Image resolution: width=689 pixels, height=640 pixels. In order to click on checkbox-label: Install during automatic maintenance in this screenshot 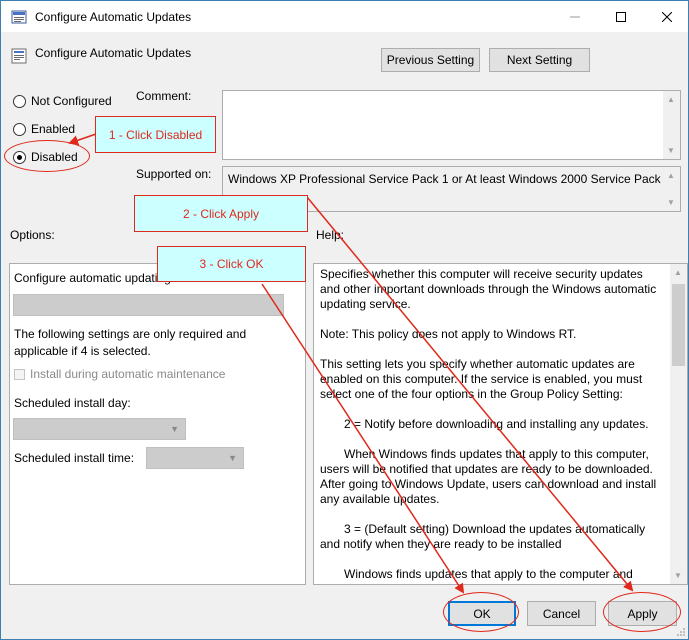, I will do `click(128, 374)`.